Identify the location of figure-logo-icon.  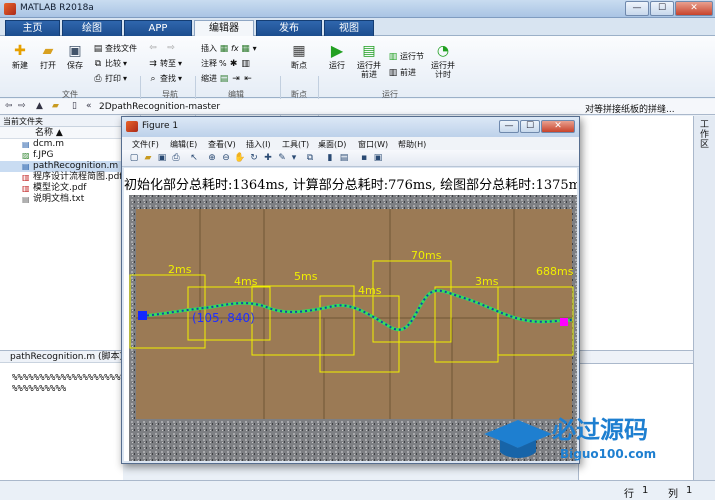
(132, 126).